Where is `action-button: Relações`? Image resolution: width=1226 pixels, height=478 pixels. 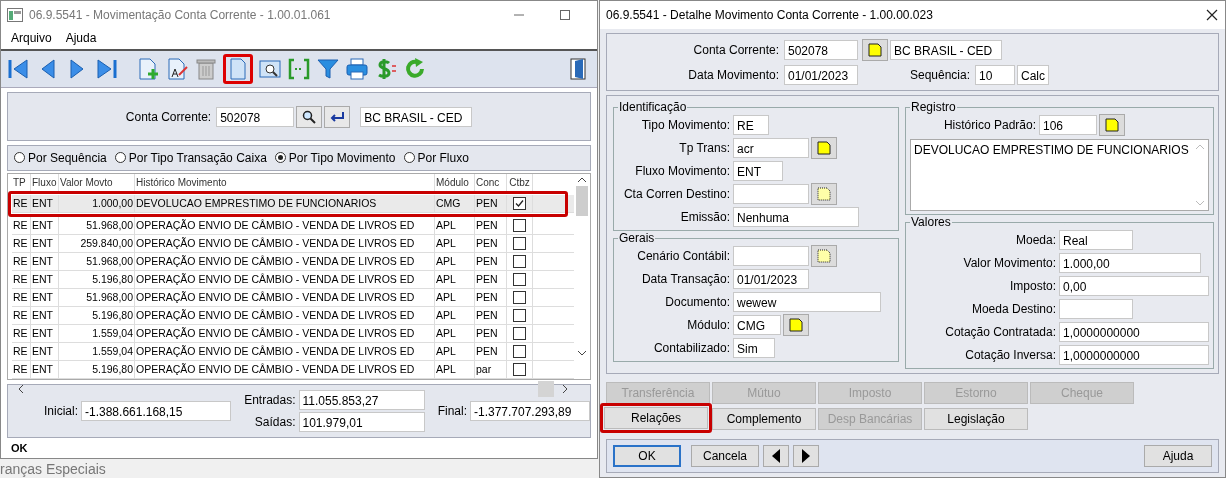
action-button: Relações is located at coordinates (656, 418).